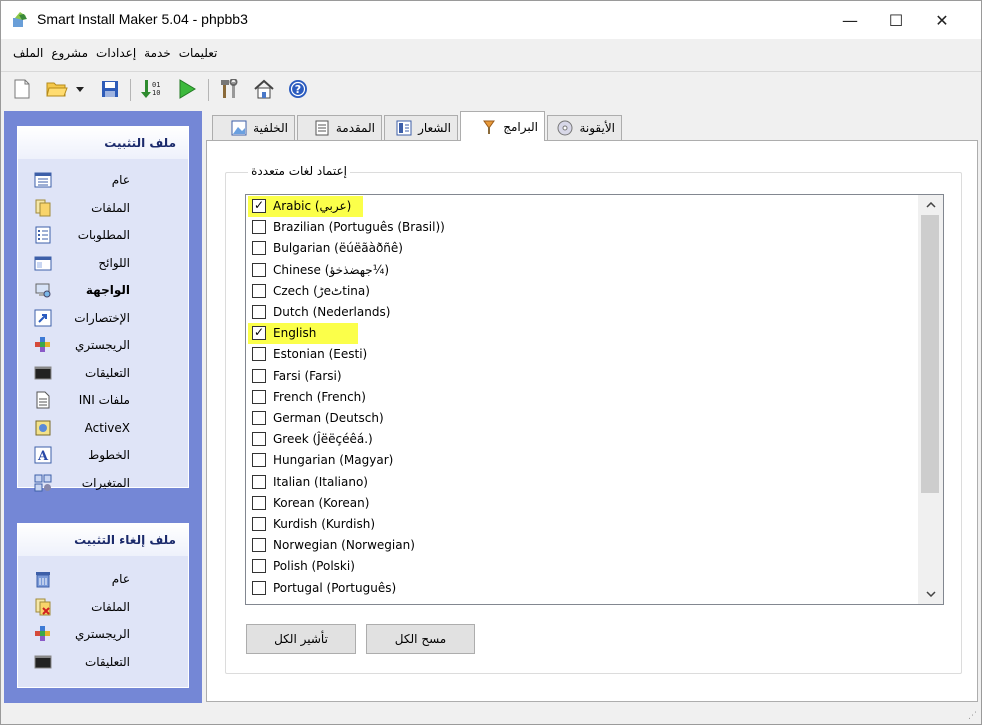 The image size is (982, 725). I want to click on sidebar-item-general: عام, so click(103, 181).